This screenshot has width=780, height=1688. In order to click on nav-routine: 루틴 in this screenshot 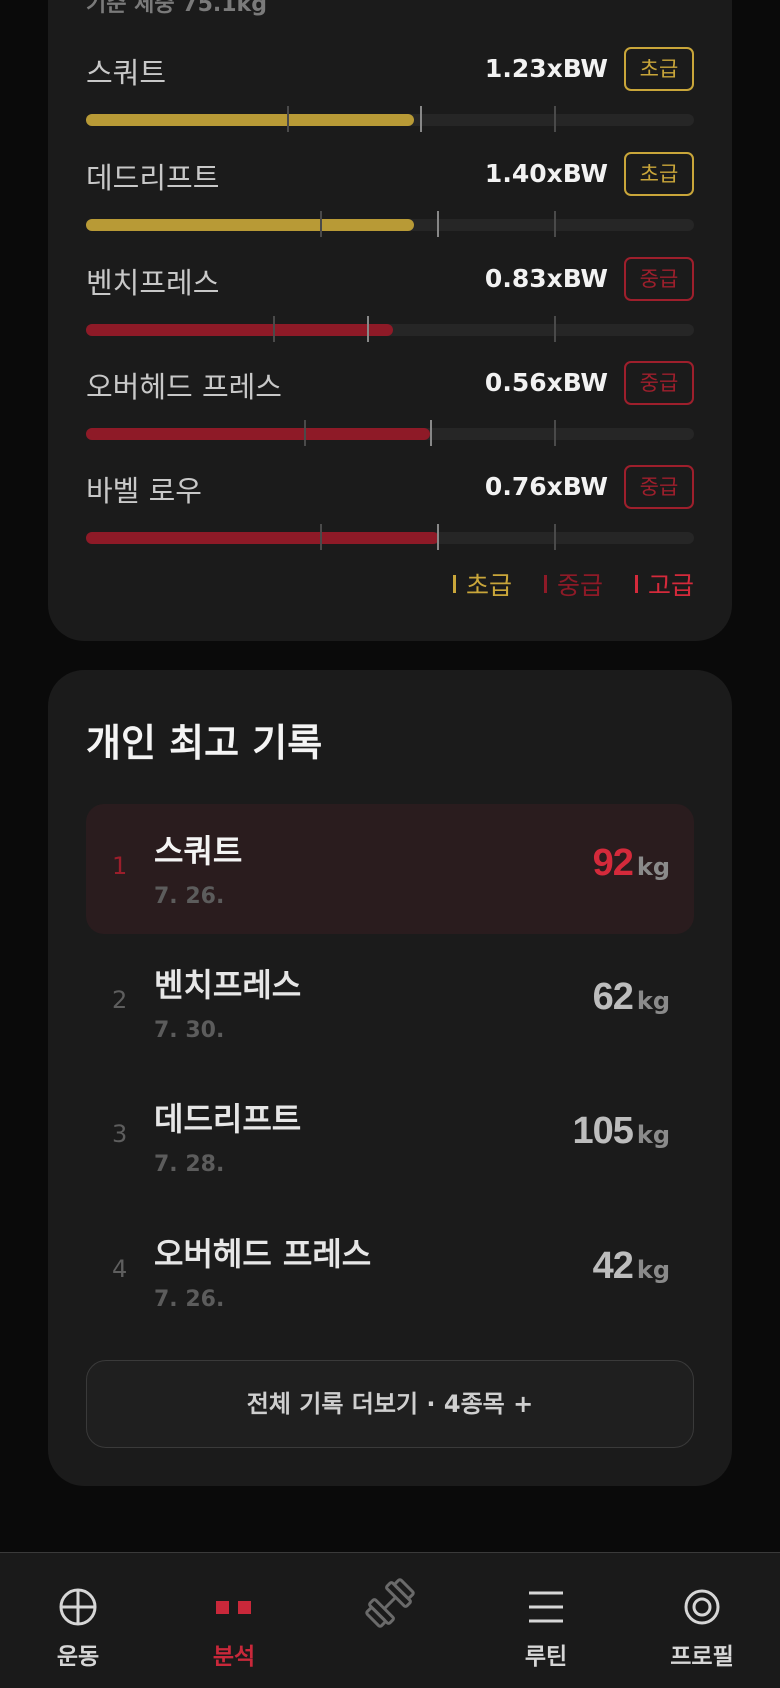, I will do `click(546, 1627)`.